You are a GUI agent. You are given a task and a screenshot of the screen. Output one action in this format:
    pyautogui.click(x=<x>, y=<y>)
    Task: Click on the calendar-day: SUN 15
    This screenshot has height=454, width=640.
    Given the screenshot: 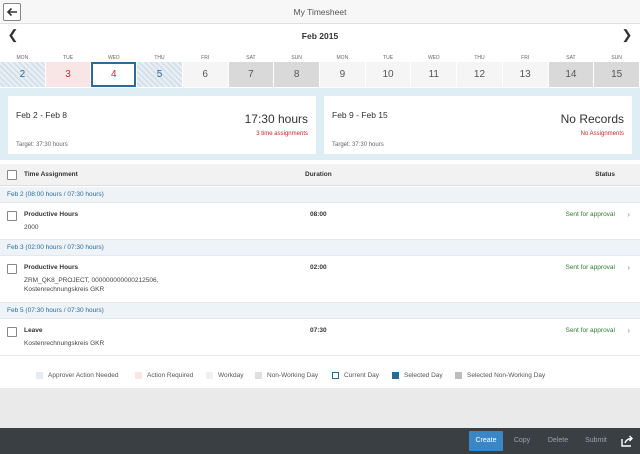 What is the action you would take?
    pyautogui.click(x=616, y=71)
    